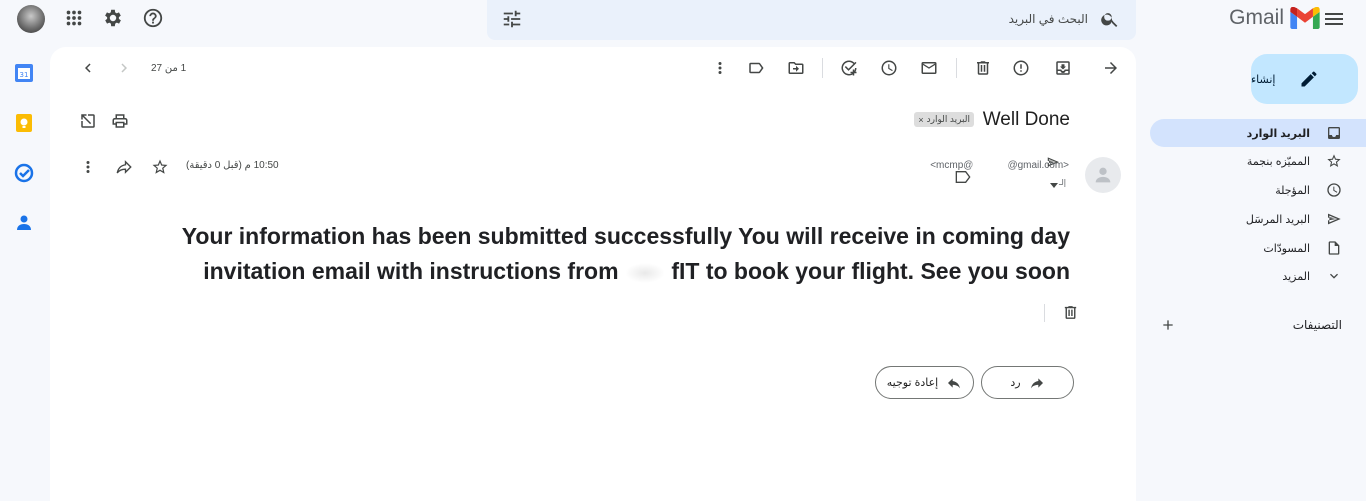 Image resolution: width=1366 pixels, height=501 pixels. What do you see at coordinates (120, 121) in the screenshot?
I see `print-icon` at bounding box center [120, 121].